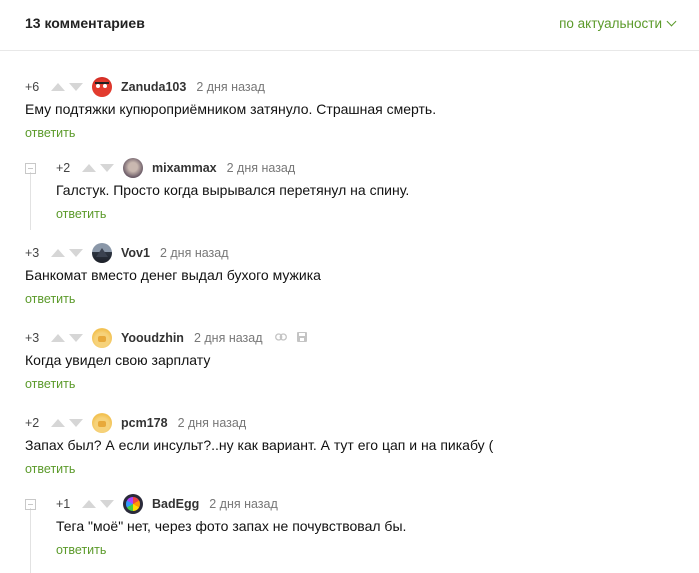 This screenshot has width=699, height=573. What do you see at coordinates (175, 504) in the screenshot?
I see `username: BadEgg` at bounding box center [175, 504].